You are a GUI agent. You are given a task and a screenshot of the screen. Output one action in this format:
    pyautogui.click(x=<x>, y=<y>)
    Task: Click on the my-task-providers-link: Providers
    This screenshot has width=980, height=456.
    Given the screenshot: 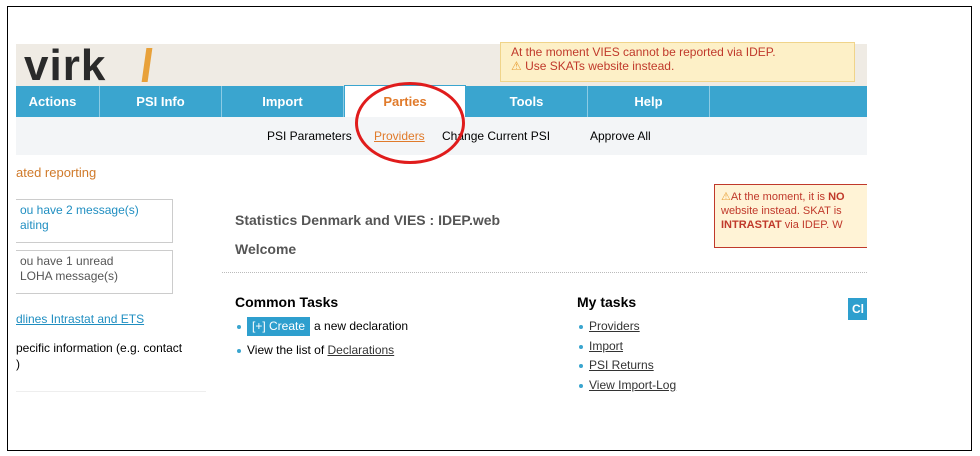 What is the action you would take?
    pyautogui.click(x=614, y=326)
    